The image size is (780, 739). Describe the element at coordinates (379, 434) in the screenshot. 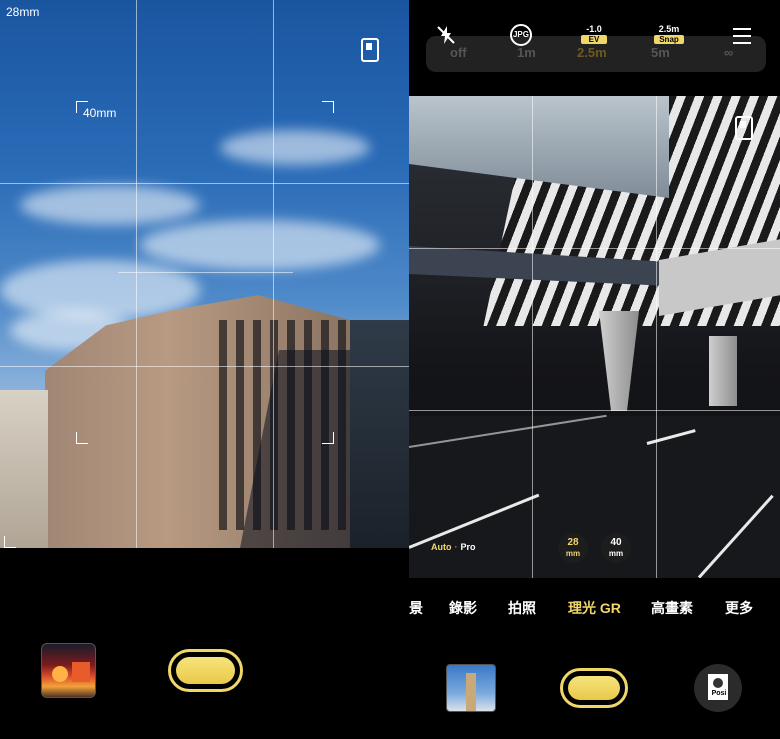

I see `building-right` at that location.